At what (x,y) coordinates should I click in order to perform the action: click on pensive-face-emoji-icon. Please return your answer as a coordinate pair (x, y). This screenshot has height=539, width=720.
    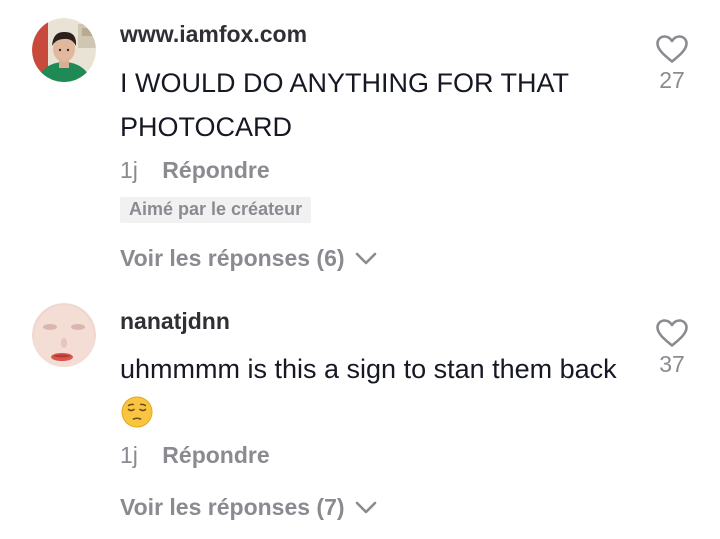
    Looking at the image, I should click on (137, 412).